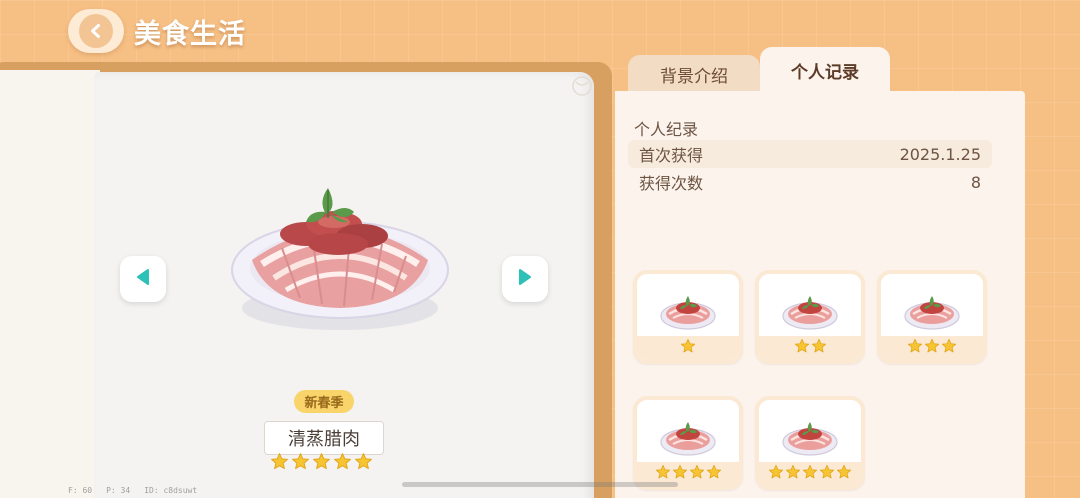  Describe the element at coordinates (50, 284) in the screenshot. I see `book-left-page` at that location.